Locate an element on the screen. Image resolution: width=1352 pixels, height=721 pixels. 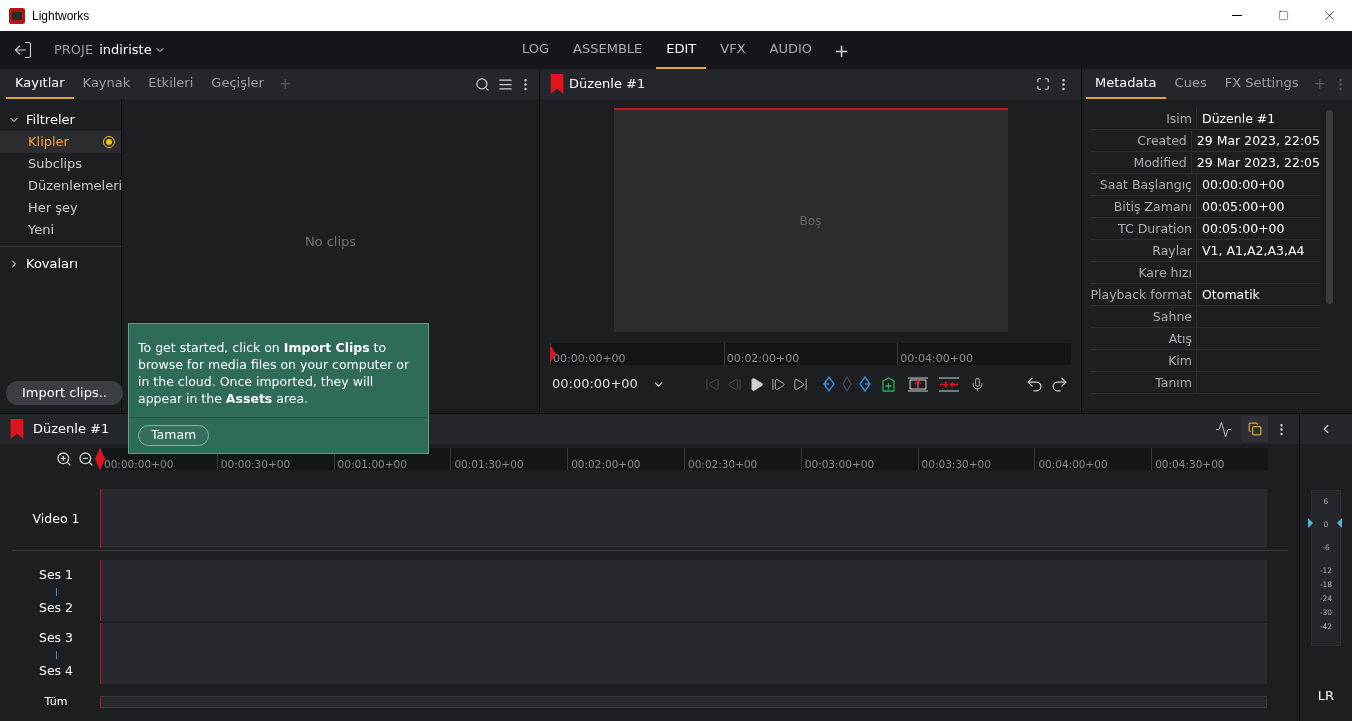
tab: Cues is located at coordinates (1190, 84).